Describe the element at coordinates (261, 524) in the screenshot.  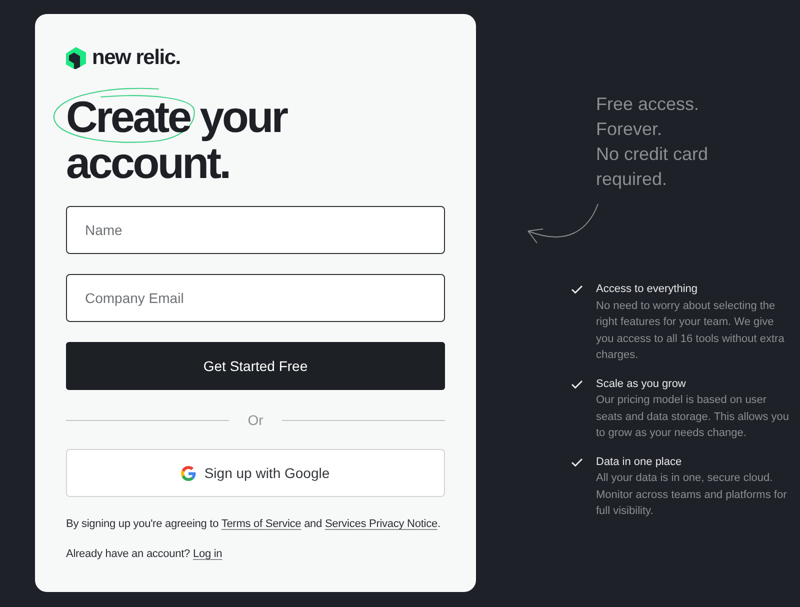
I see `text-link: Terms of Service` at that location.